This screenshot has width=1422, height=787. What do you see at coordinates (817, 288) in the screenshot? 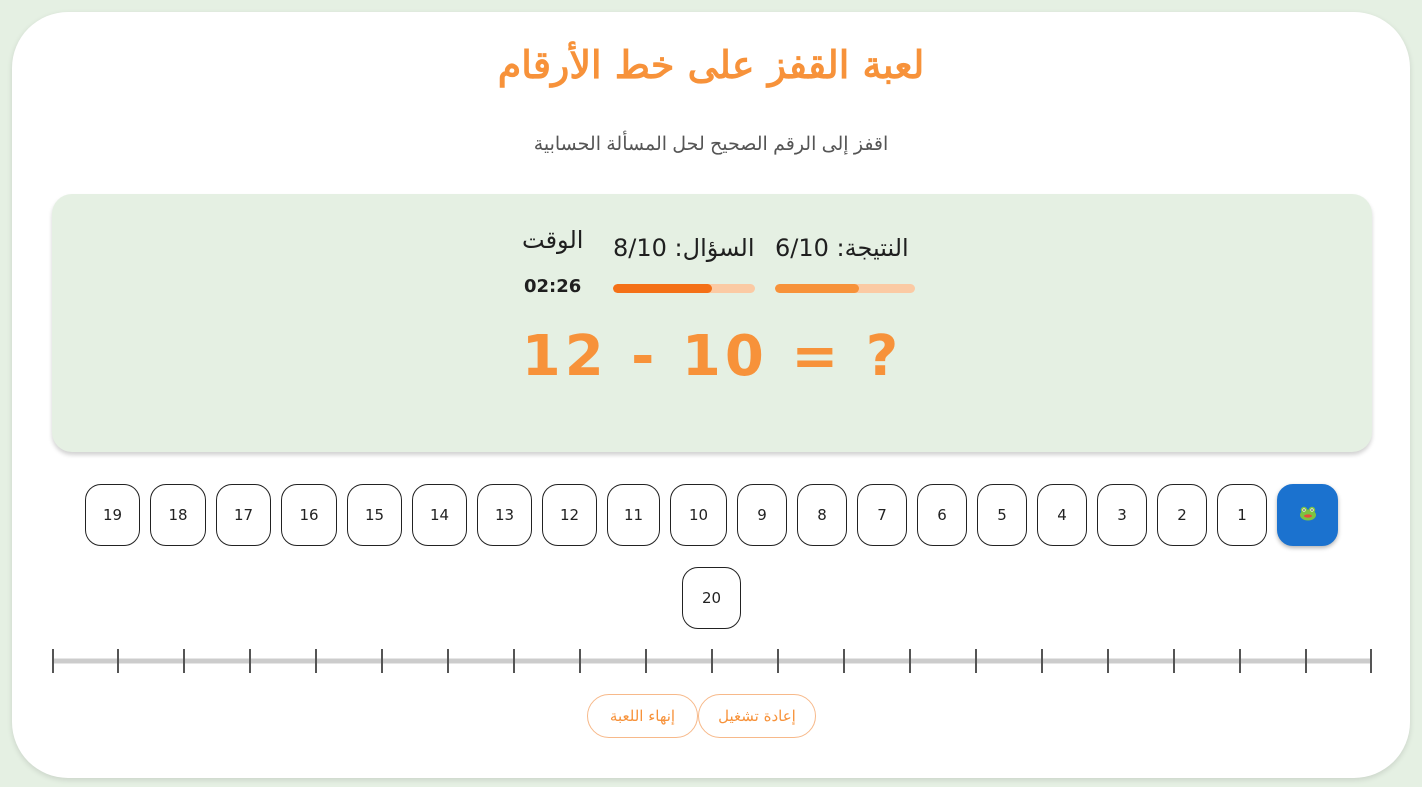
I see `score-progress-fill` at bounding box center [817, 288].